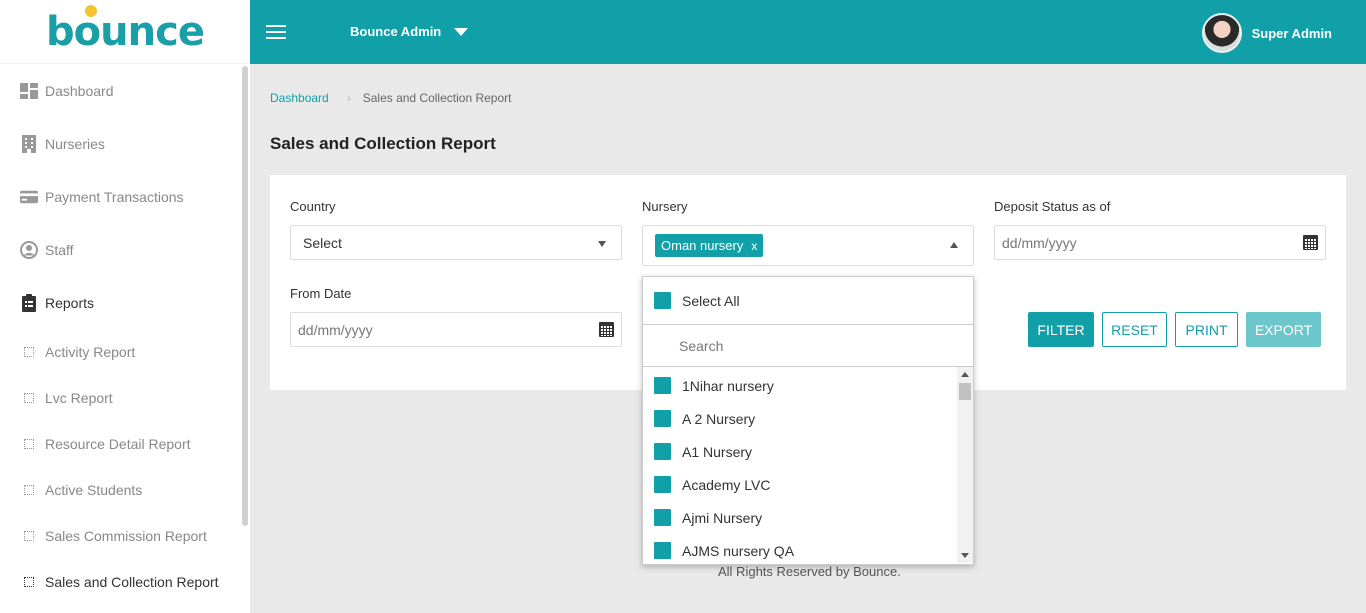  What do you see at coordinates (719, 418) in the screenshot?
I see `option-label: A 2 Nursery` at bounding box center [719, 418].